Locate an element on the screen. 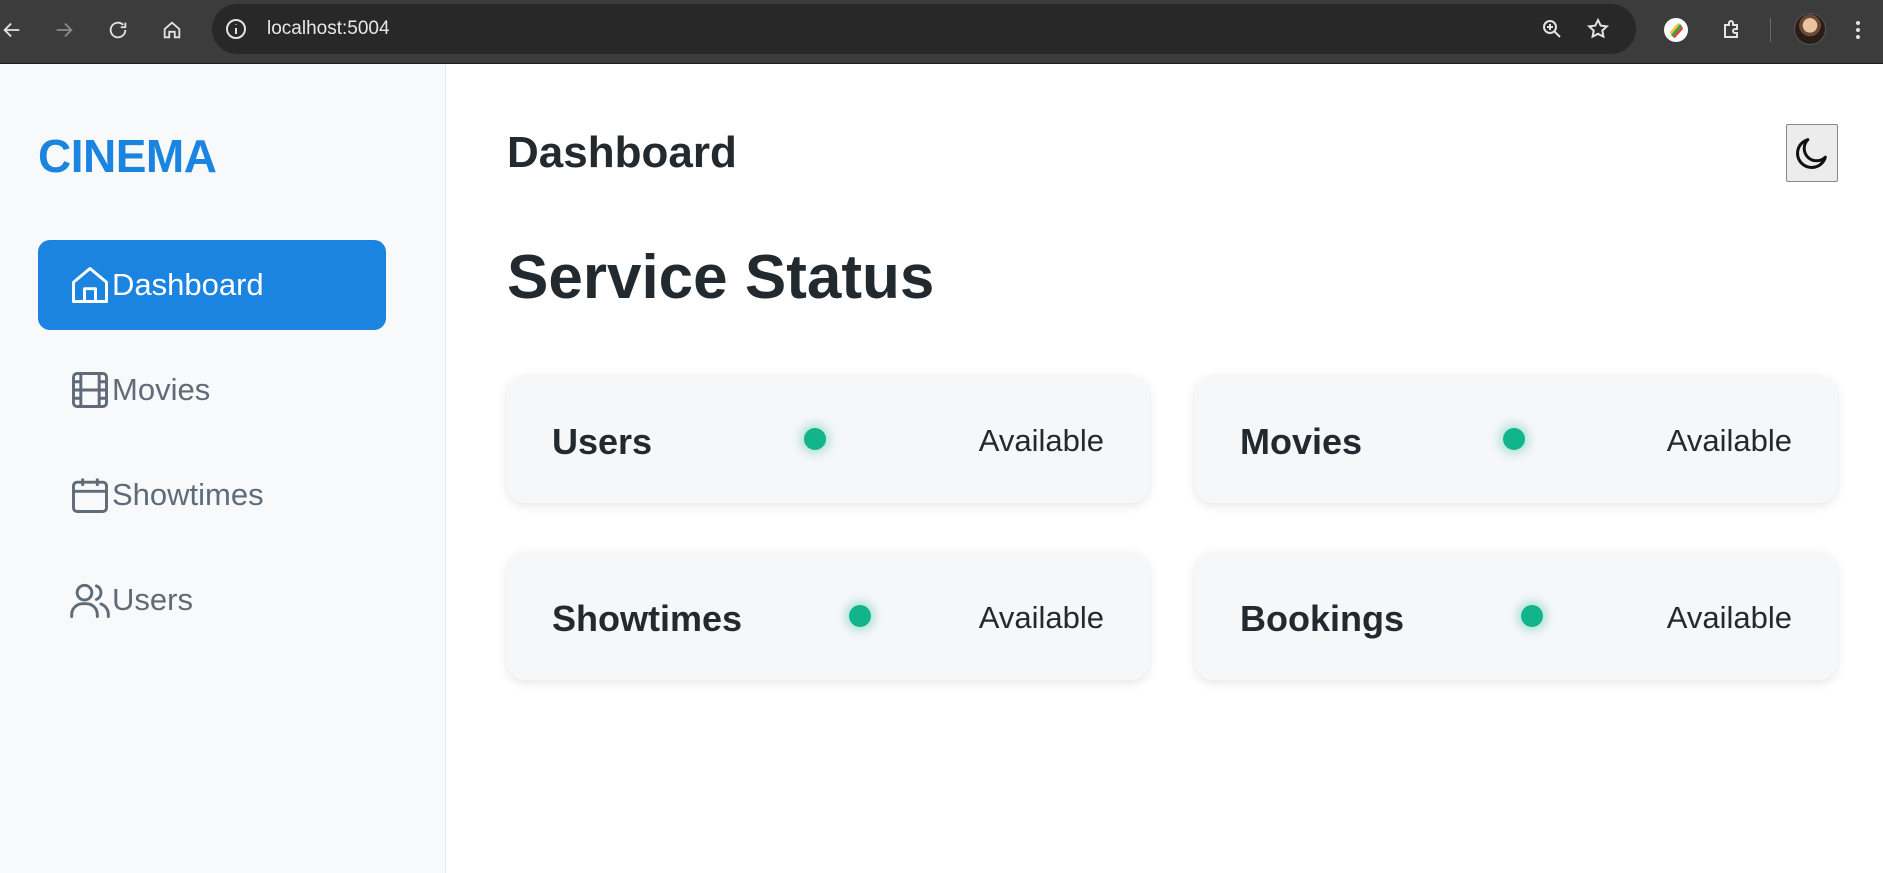  service-card-users: Users Available is located at coordinates (828, 439).